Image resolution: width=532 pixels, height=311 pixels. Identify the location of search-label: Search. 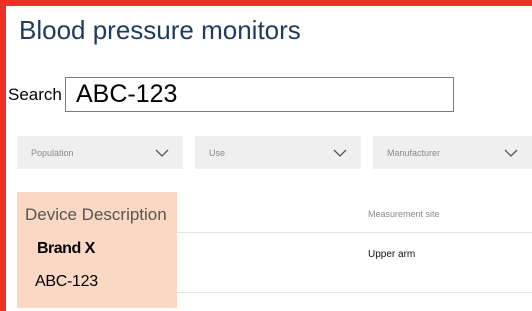
(35, 94).